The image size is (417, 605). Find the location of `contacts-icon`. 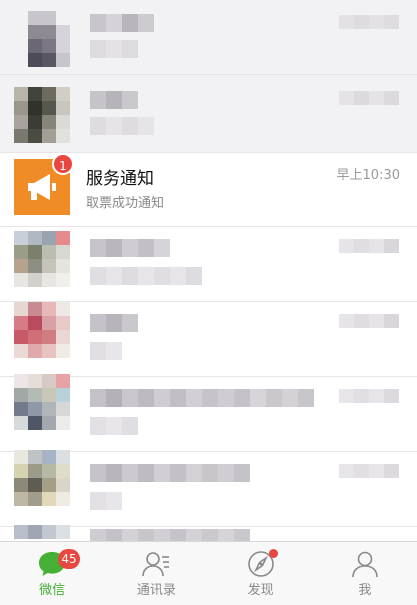

contacts-icon is located at coordinates (156, 566).